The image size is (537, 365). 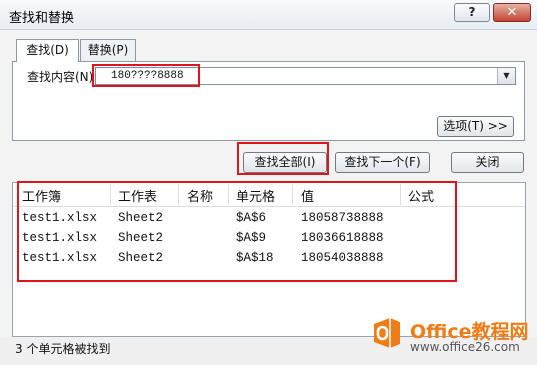 What do you see at coordinates (475, 126) in the screenshot?
I see `options-button: 选项(T) >>` at bounding box center [475, 126].